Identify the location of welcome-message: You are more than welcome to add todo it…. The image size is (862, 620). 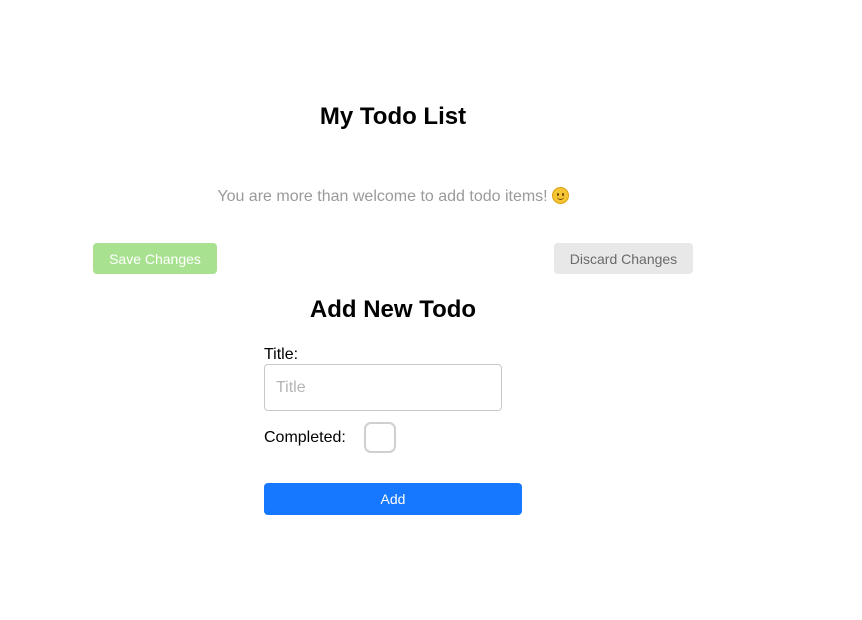
(393, 197).